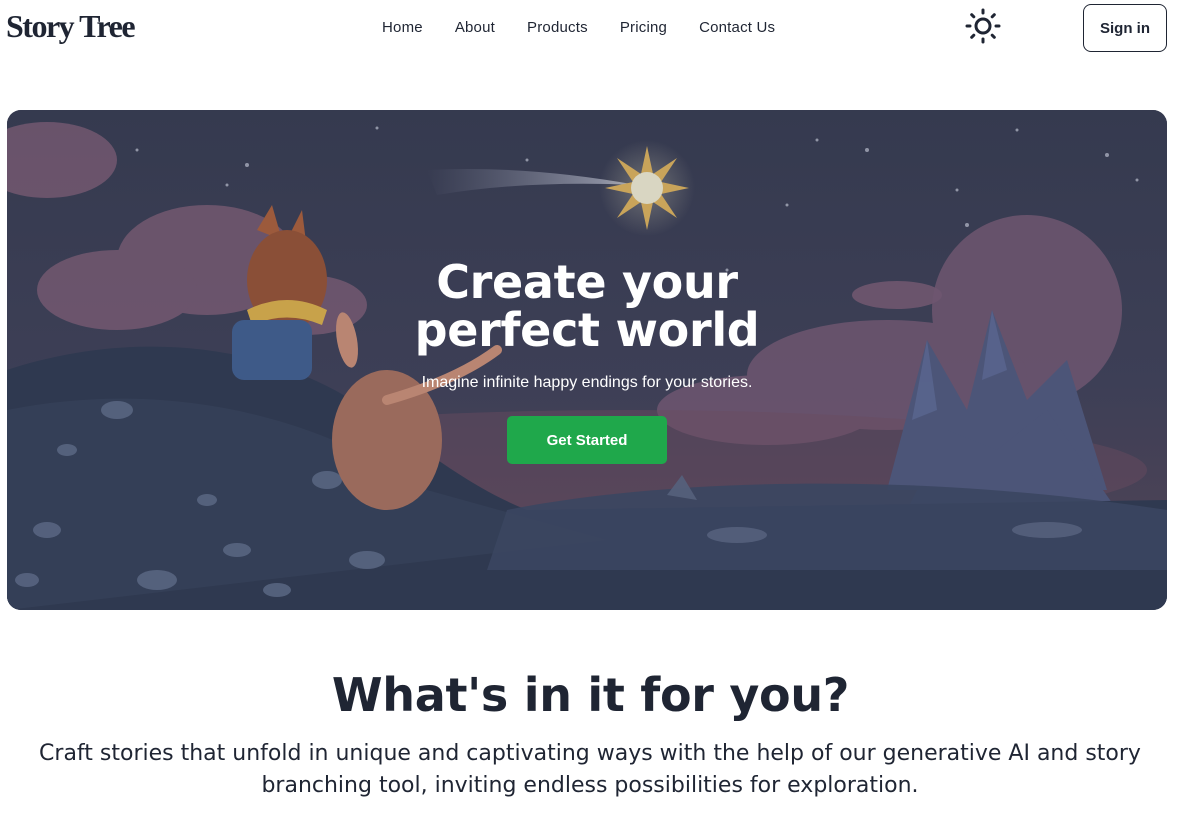 The image size is (1181, 831). What do you see at coordinates (737, 28) in the screenshot?
I see `nav-link-contact-us: Contact Us` at bounding box center [737, 28].